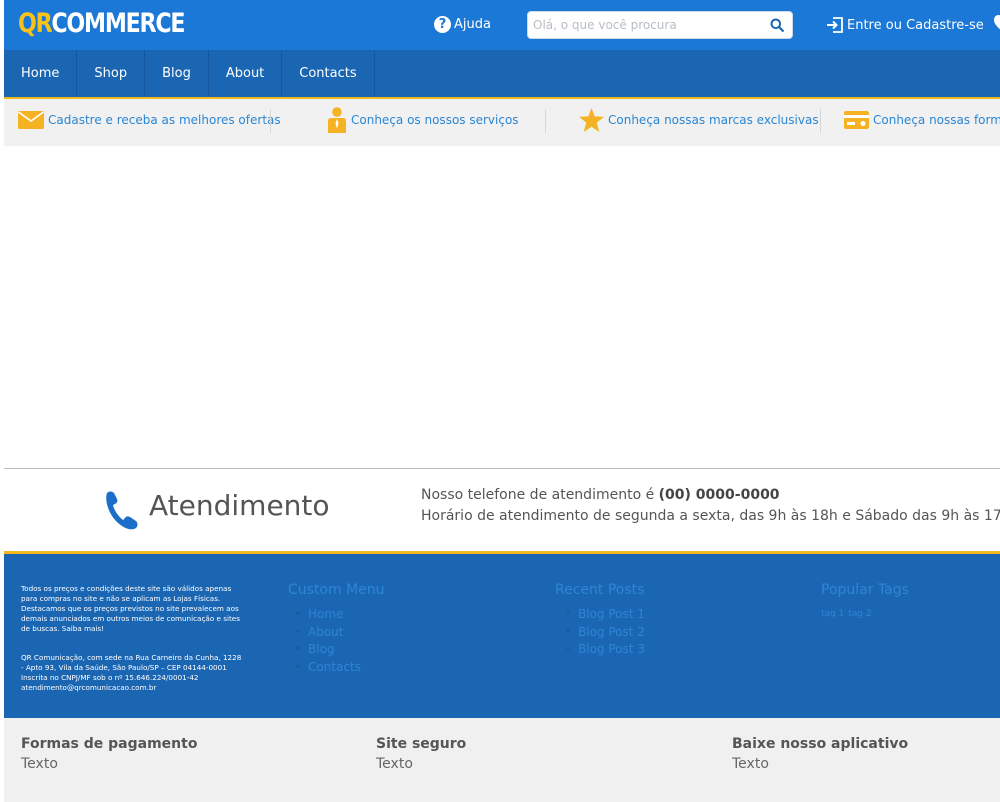  I want to click on main-nav: Home Shop Blog About Contacts, so click(502, 73).